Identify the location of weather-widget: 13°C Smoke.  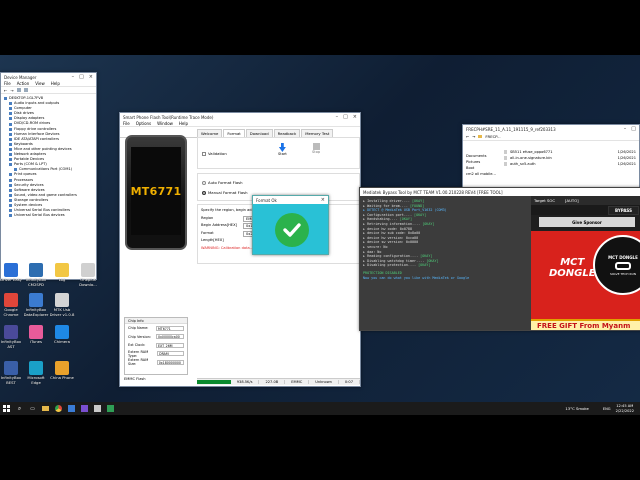
(576, 408).